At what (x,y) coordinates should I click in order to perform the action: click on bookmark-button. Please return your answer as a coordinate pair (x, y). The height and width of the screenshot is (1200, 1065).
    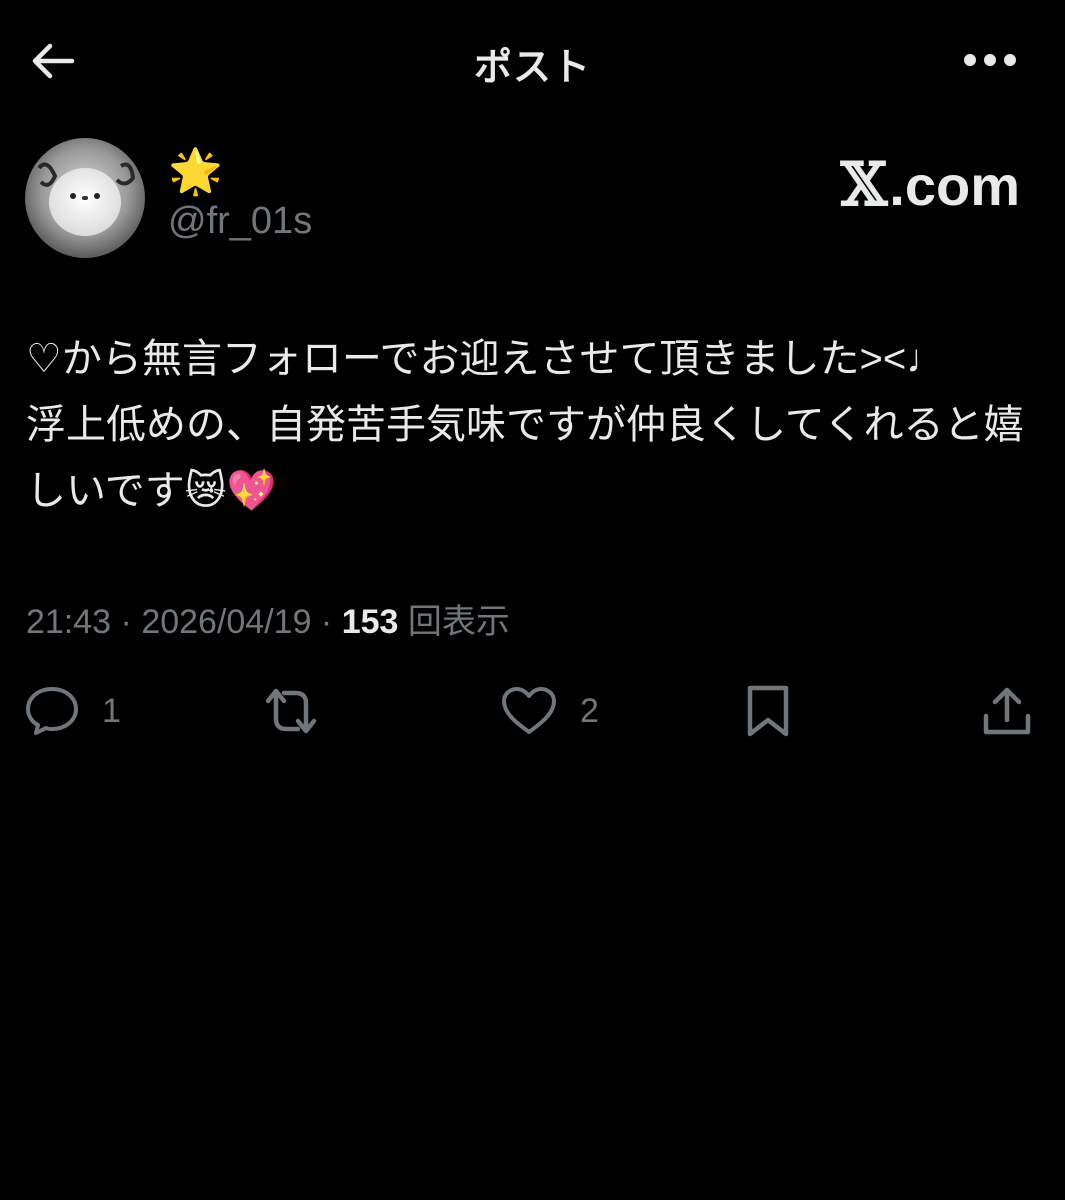
    Looking at the image, I should click on (768, 711).